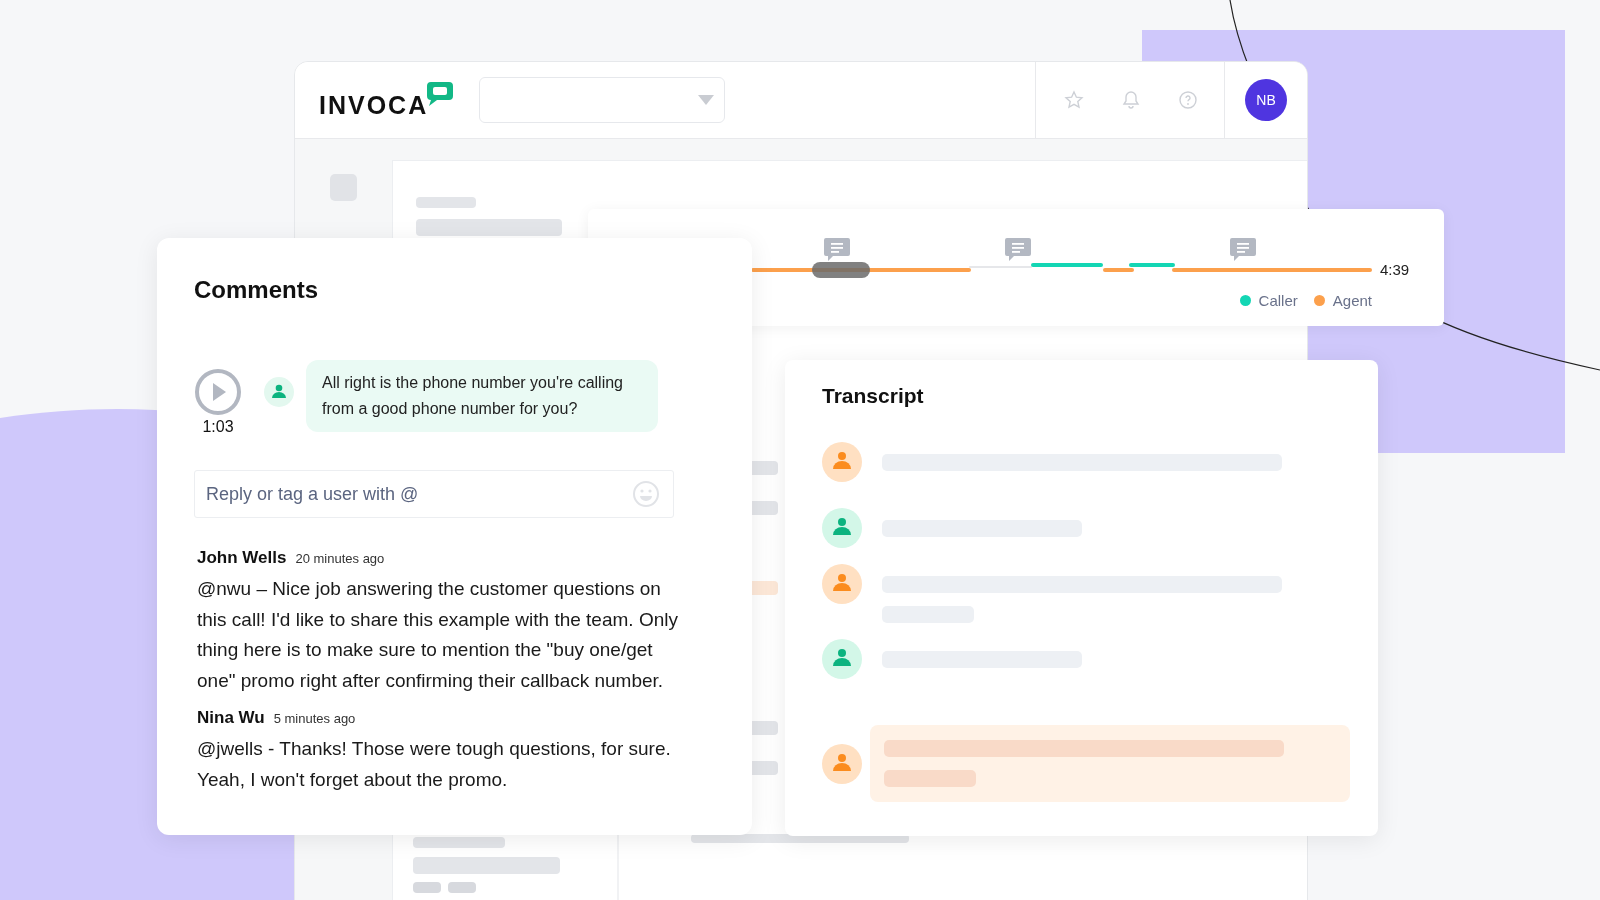 The image size is (1600, 900). I want to click on speech-bubble-icon, so click(440, 93).